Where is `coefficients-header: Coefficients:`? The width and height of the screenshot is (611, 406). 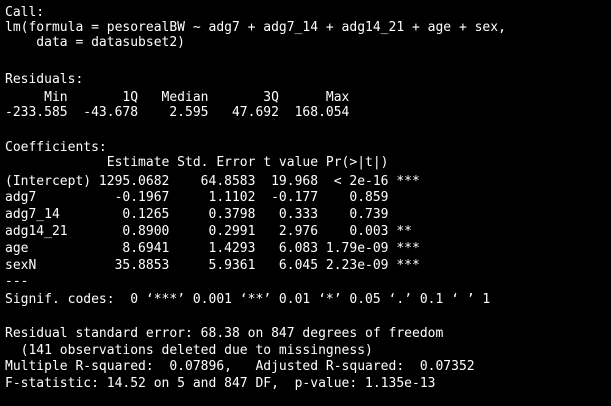
coefficients-header: Coefficients: is located at coordinates (56, 147).